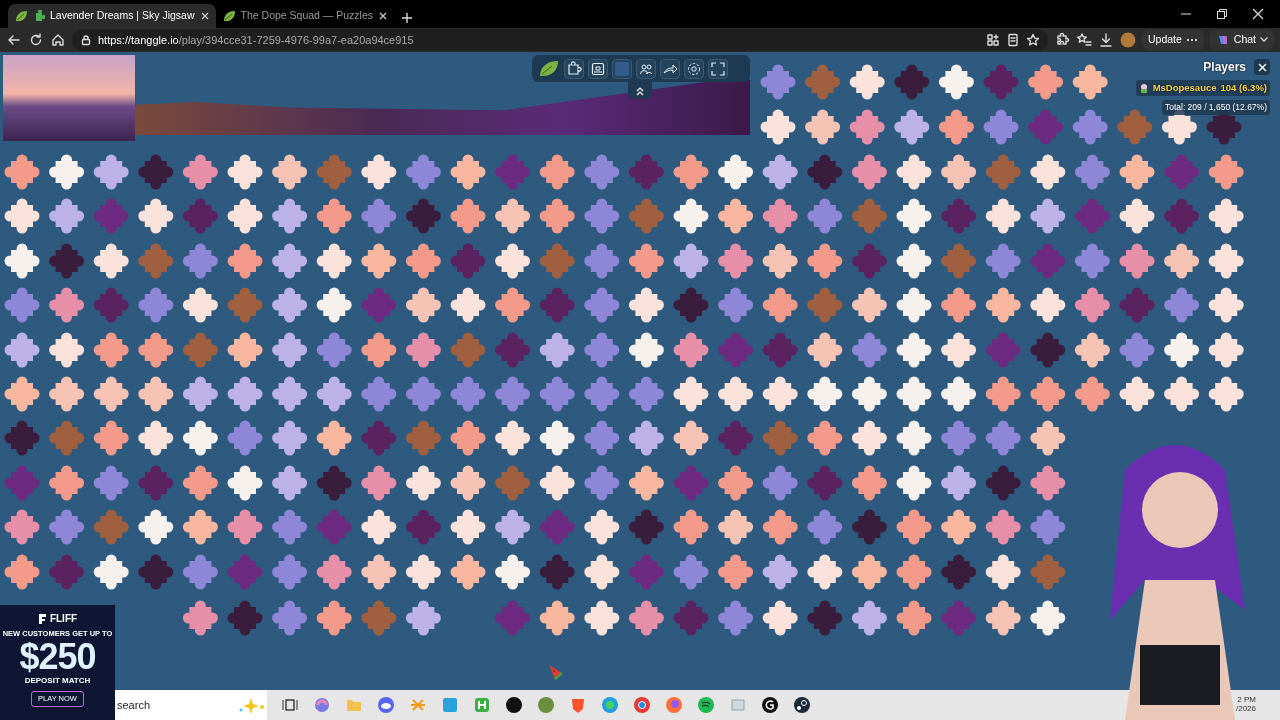  I want to click on music-circle-icon, so click(706, 705).